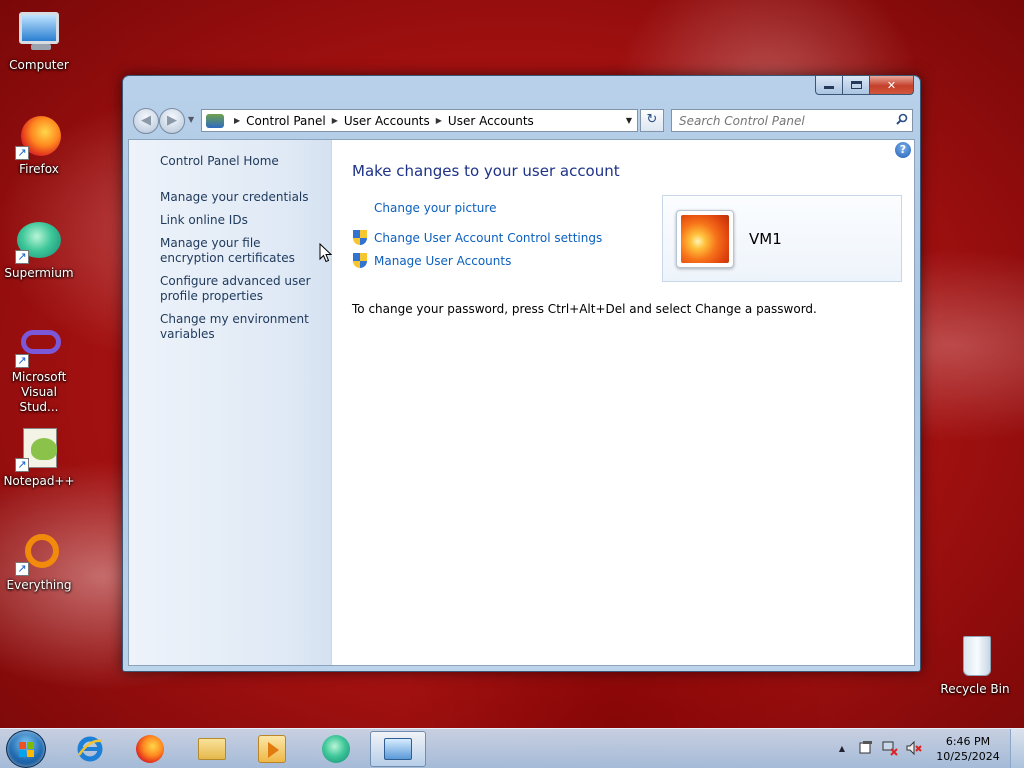 The height and width of the screenshot is (768, 1024). What do you see at coordinates (488, 238) in the screenshot?
I see `task-label: Change User Account Control settings` at bounding box center [488, 238].